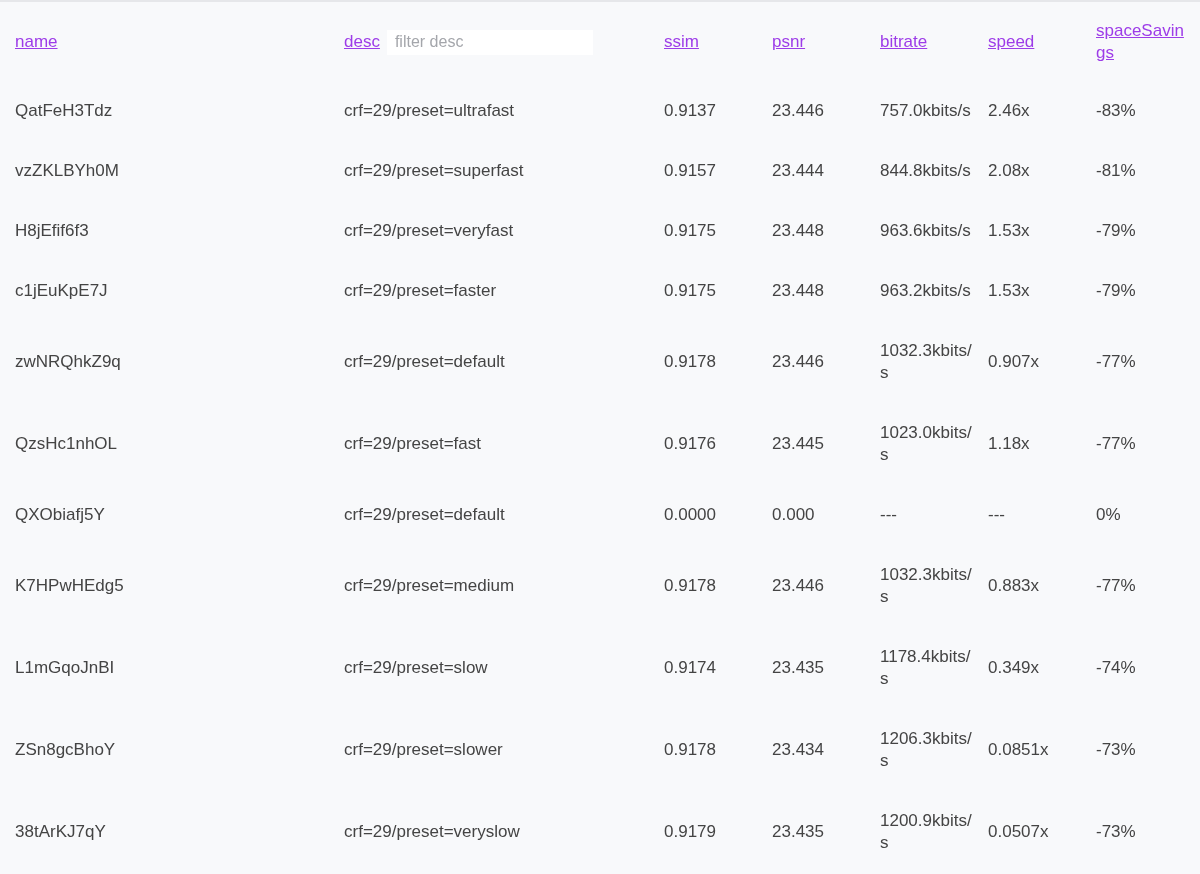 The height and width of the screenshot is (874, 1200). What do you see at coordinates (1009, 170) in the screenshot?
I see `table-cell: 2.08x` at bounding box center [1009, 170].